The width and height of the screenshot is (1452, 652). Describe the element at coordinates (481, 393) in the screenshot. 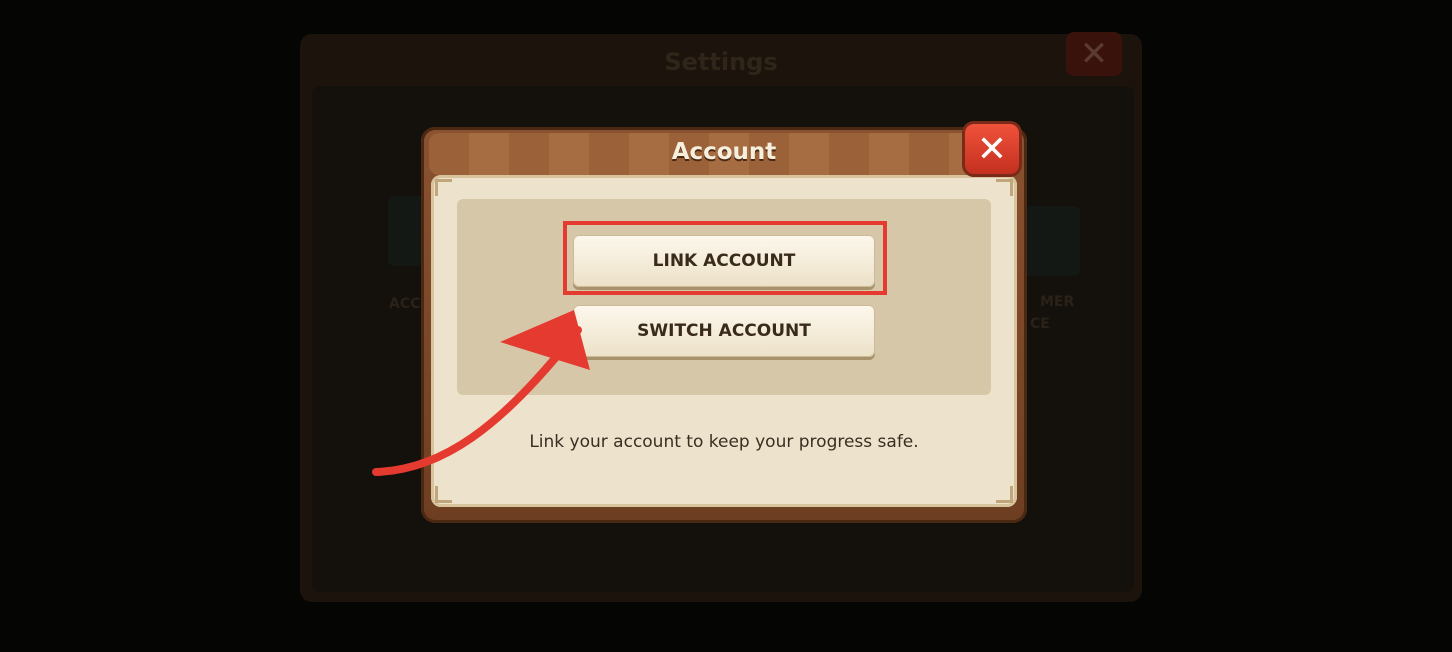

I see `arrow-annotation` at that location.